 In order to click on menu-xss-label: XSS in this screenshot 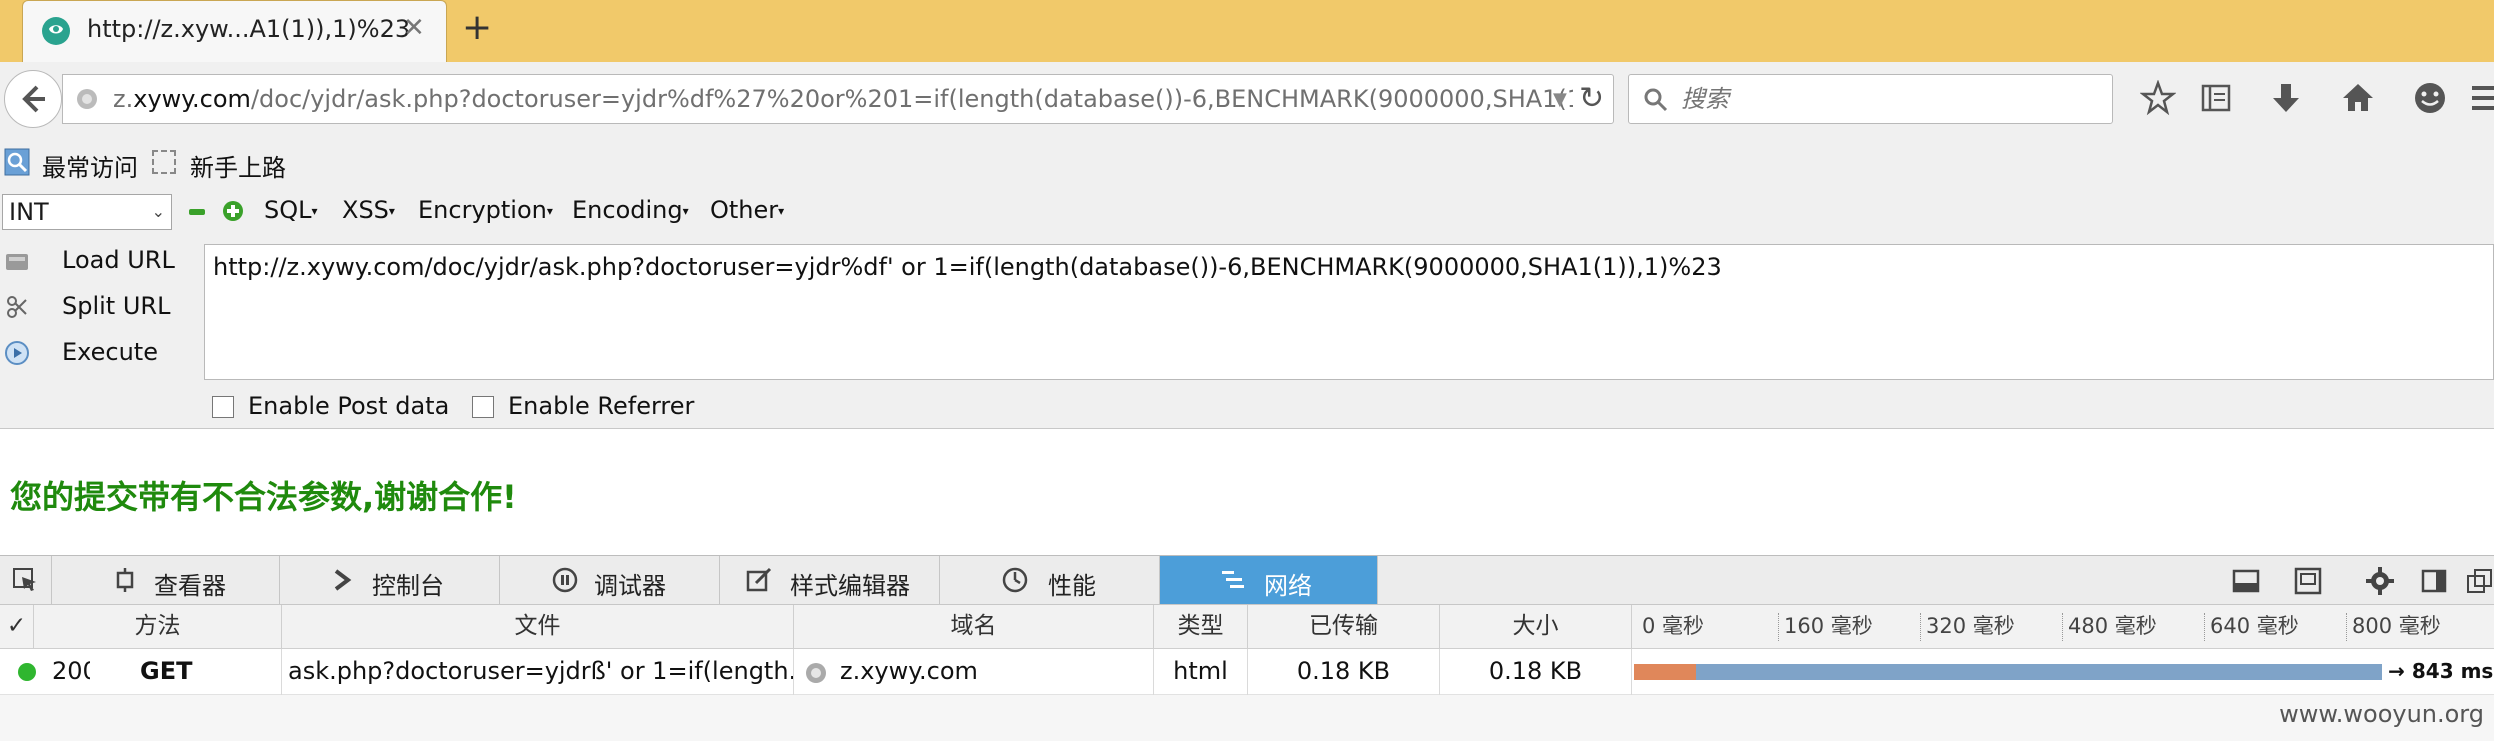, I will do `click(365, 210)`.